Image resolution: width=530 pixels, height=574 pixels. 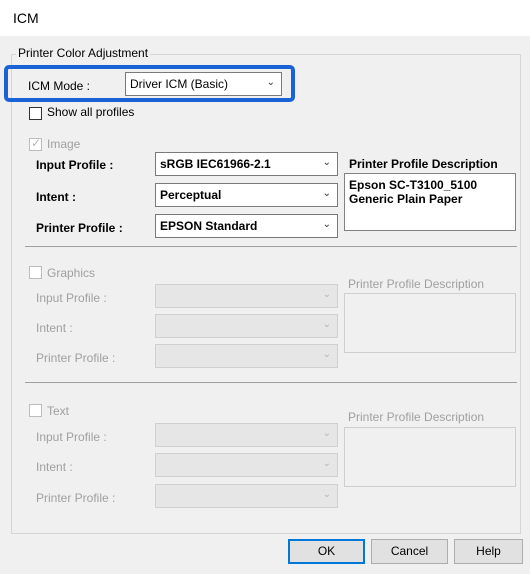 What do you see at coordinates (54, 328) in the screenshot?
I see `graphics-intent-label: Intent :` at bounding box center [54, 328].